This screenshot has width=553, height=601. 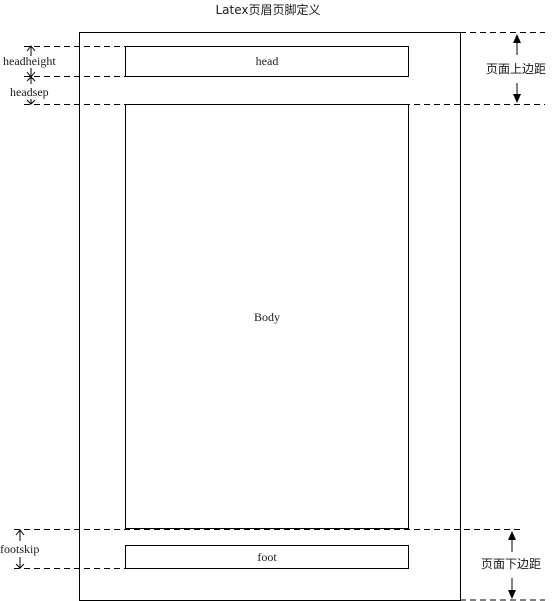 What do you see at coordinates (516, 69) in the screenshot?
I see `top-margin-label: 页面上边距` at bounding box center [516, 69].